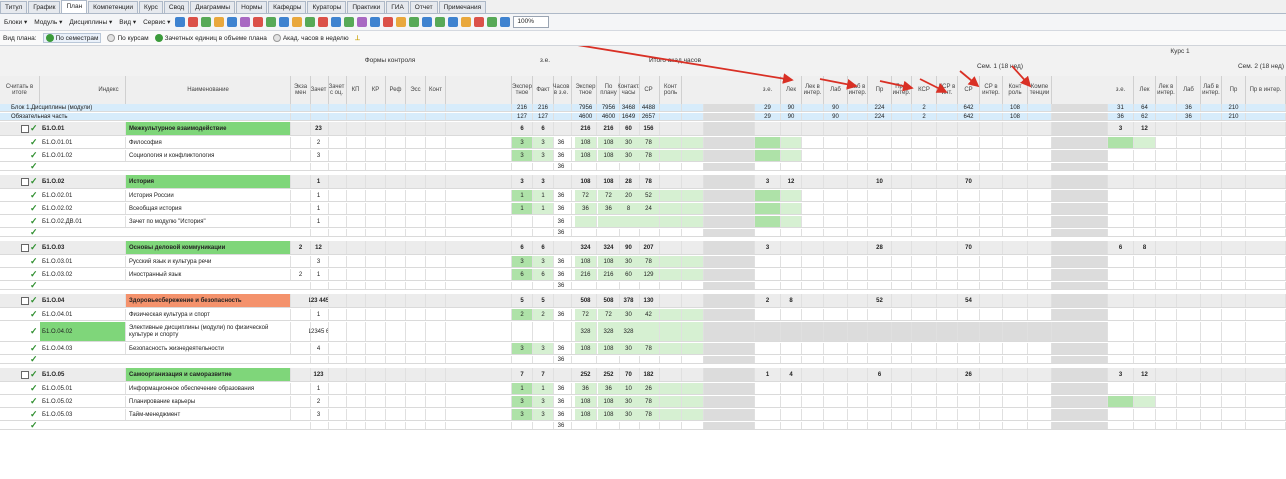 The width and height of the screenshot is (1286, 479). What do you see at coordinates (213, 7) in the screenshot?
I see `tab-6: Диаграммы` at bounding box center [213, 7].